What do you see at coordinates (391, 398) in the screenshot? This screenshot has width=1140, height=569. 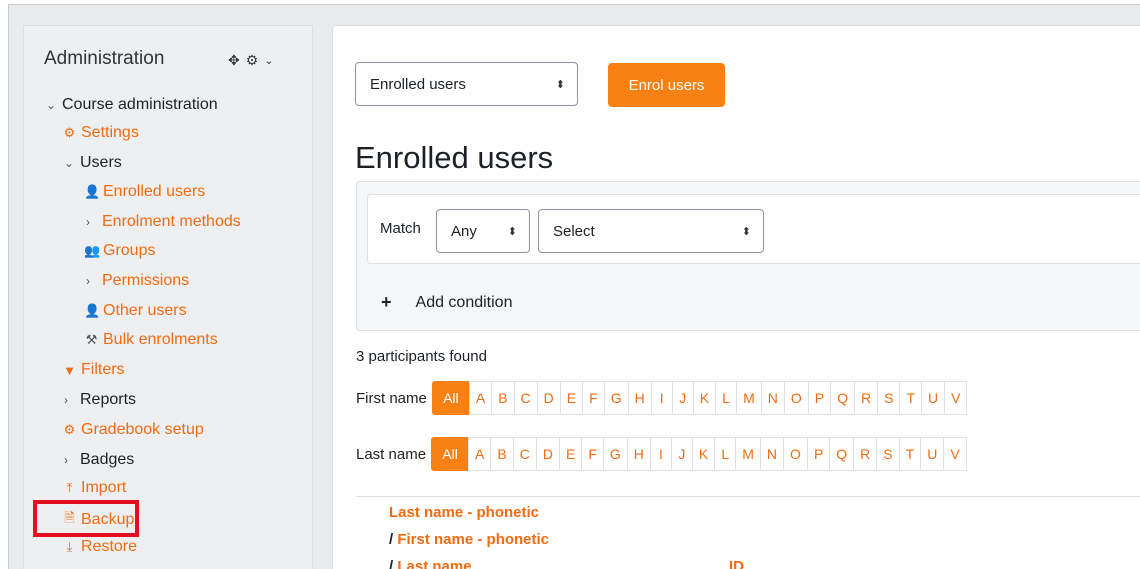 I see `first-name-label: First name` at bounding box center [391, 398].